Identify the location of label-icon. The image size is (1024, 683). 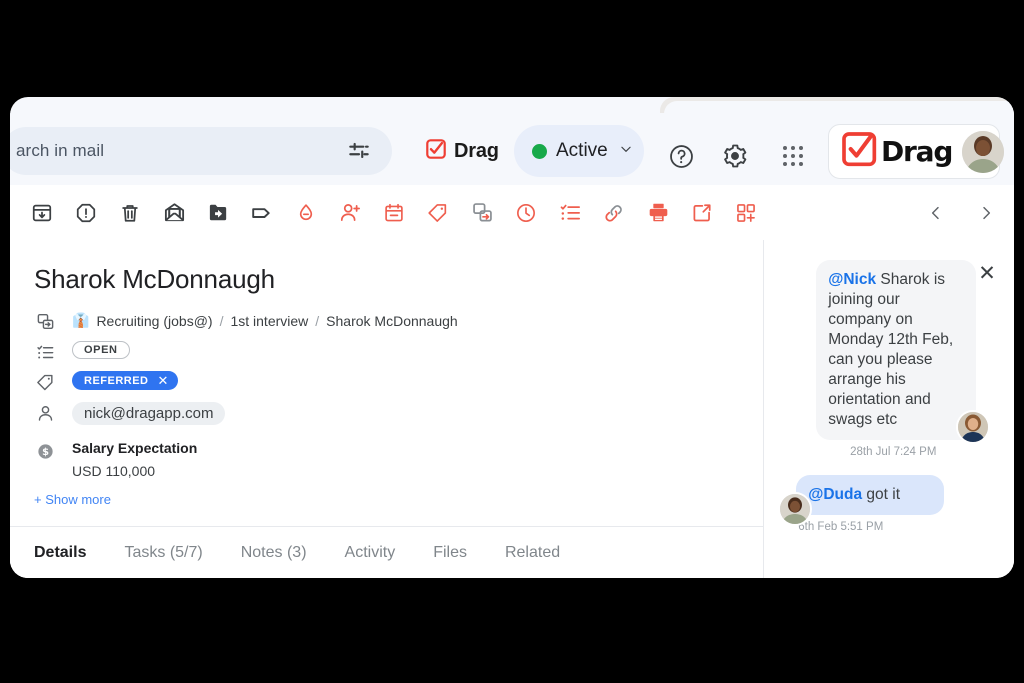
(262, 213).